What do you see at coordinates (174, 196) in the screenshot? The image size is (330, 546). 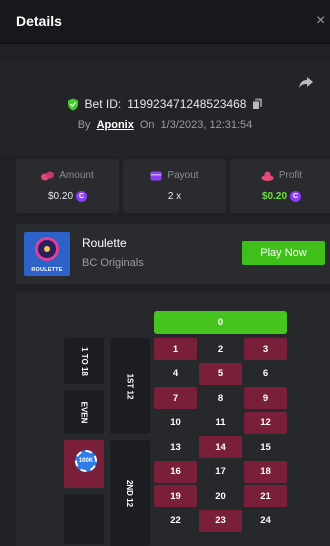 I see `payout-value: 2 x` at bounding box center [174, 196].